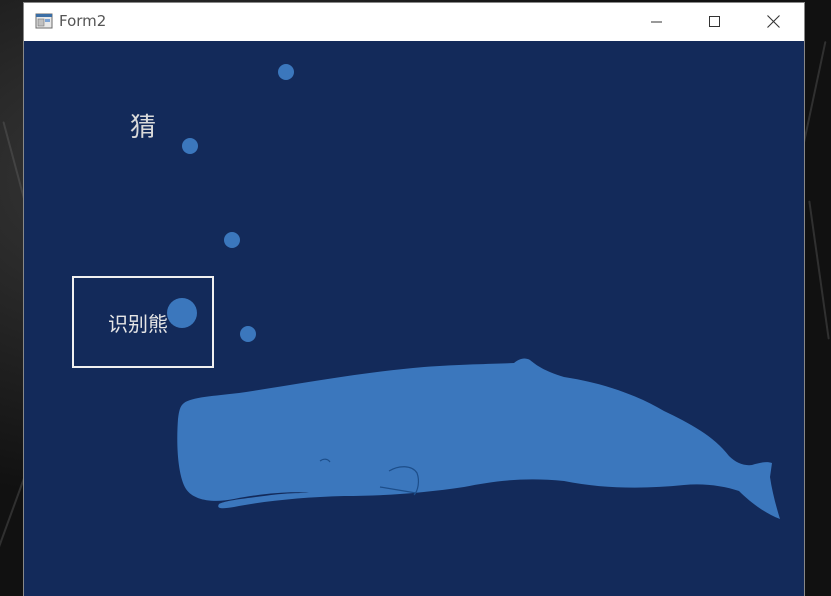 This screenshot has width=831, height=596. Describe the element at coordinates (414, 22) in the screenshot. I see `title-bar: Form2` at that location.